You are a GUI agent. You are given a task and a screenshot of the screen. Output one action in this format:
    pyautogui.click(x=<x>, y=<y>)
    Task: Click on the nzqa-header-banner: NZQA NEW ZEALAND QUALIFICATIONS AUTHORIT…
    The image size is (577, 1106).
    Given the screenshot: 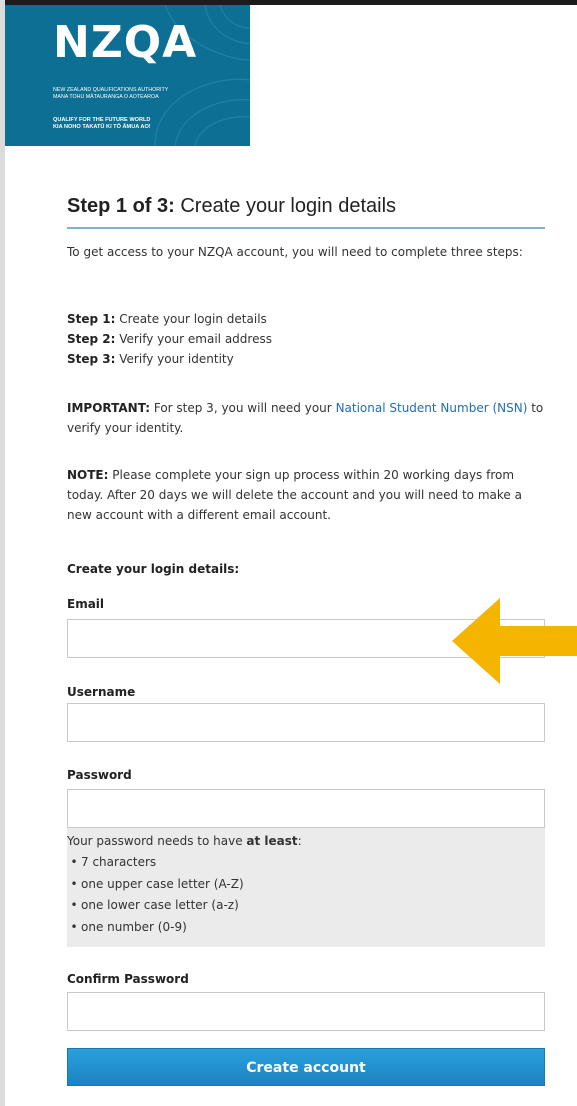 What is the action you would take?
    pyautogui.click(x=127, y=75)
    